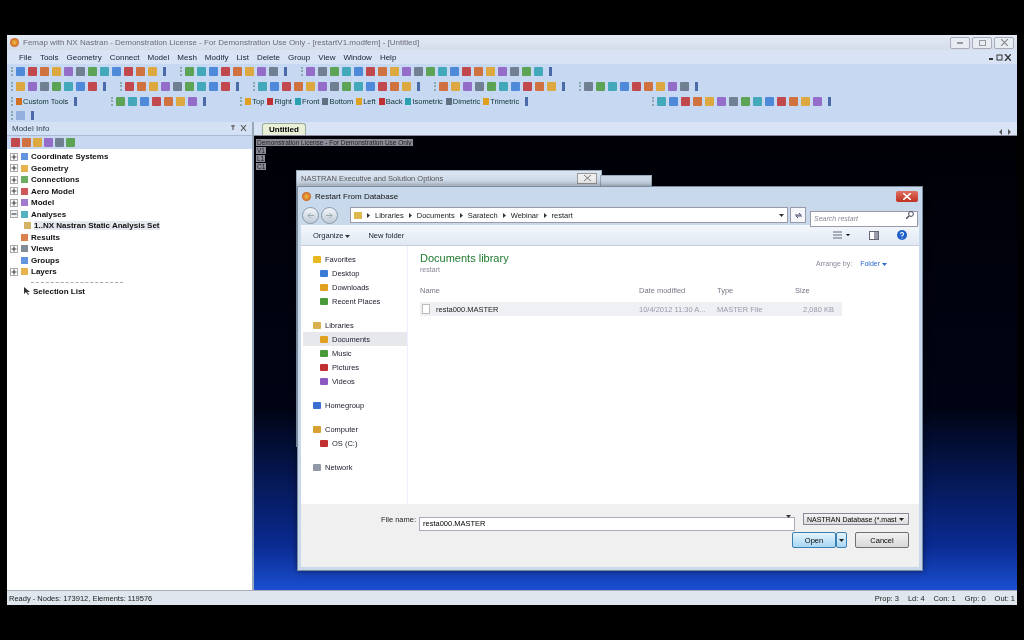  I want to click on tree-item: Selection List, so click(59, 291).